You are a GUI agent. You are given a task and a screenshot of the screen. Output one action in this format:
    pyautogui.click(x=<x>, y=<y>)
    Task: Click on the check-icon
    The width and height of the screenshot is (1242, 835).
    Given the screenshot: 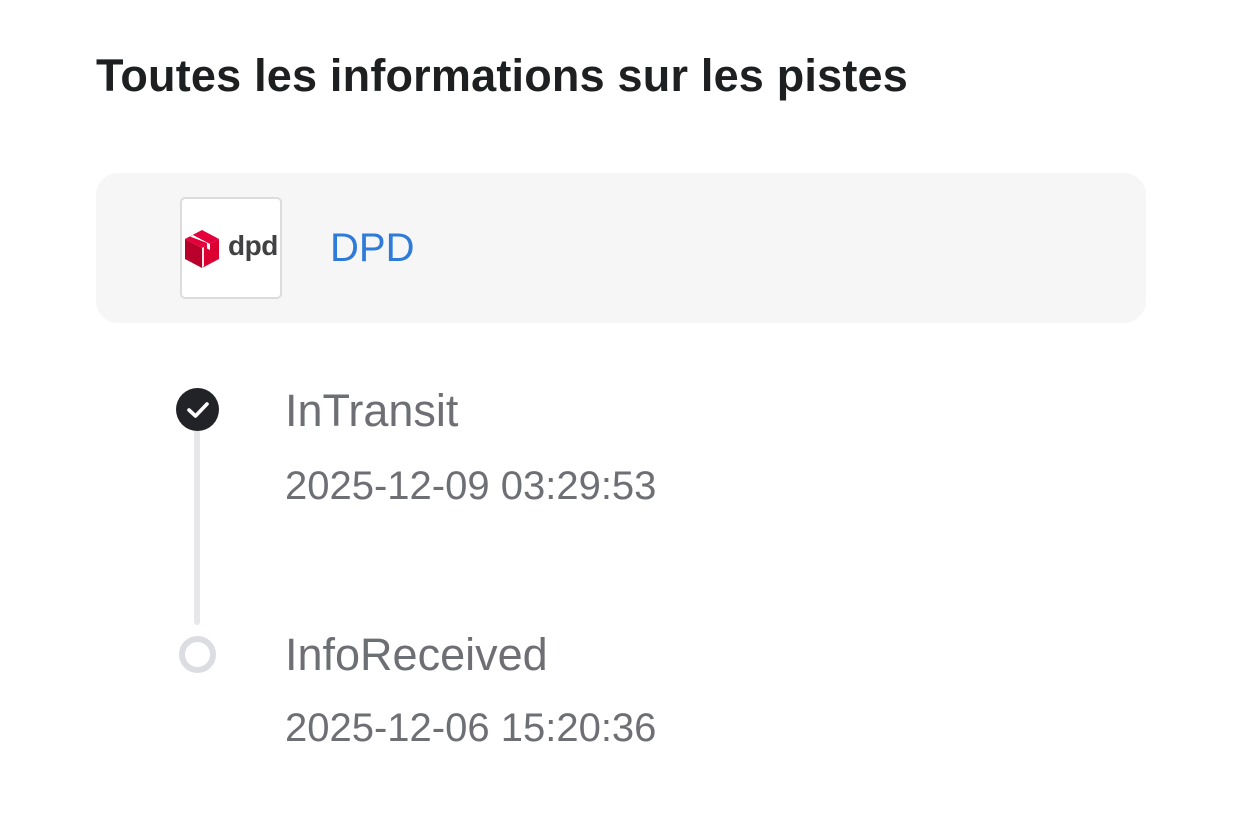 What is the action you would take?
    pyautogui.click(x=197, y=409)
    